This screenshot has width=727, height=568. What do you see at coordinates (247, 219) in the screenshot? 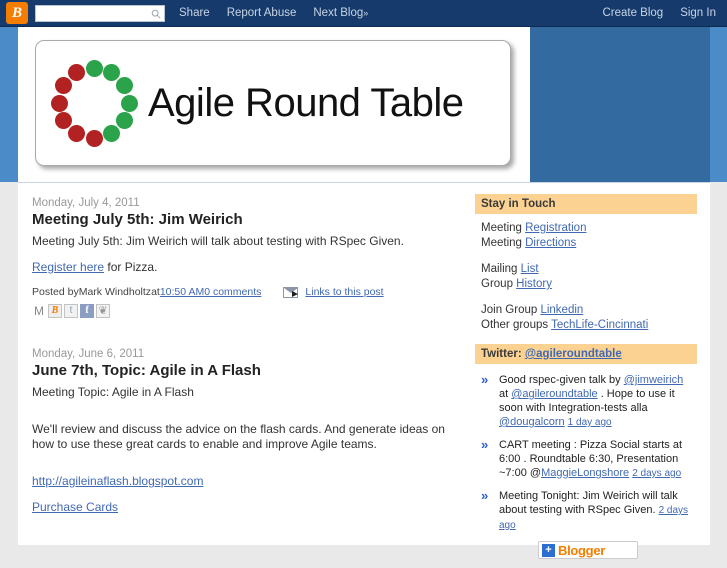
I see `post-title: Meeting July 5th: Jim Weirich` at bounding box center [247, 219].